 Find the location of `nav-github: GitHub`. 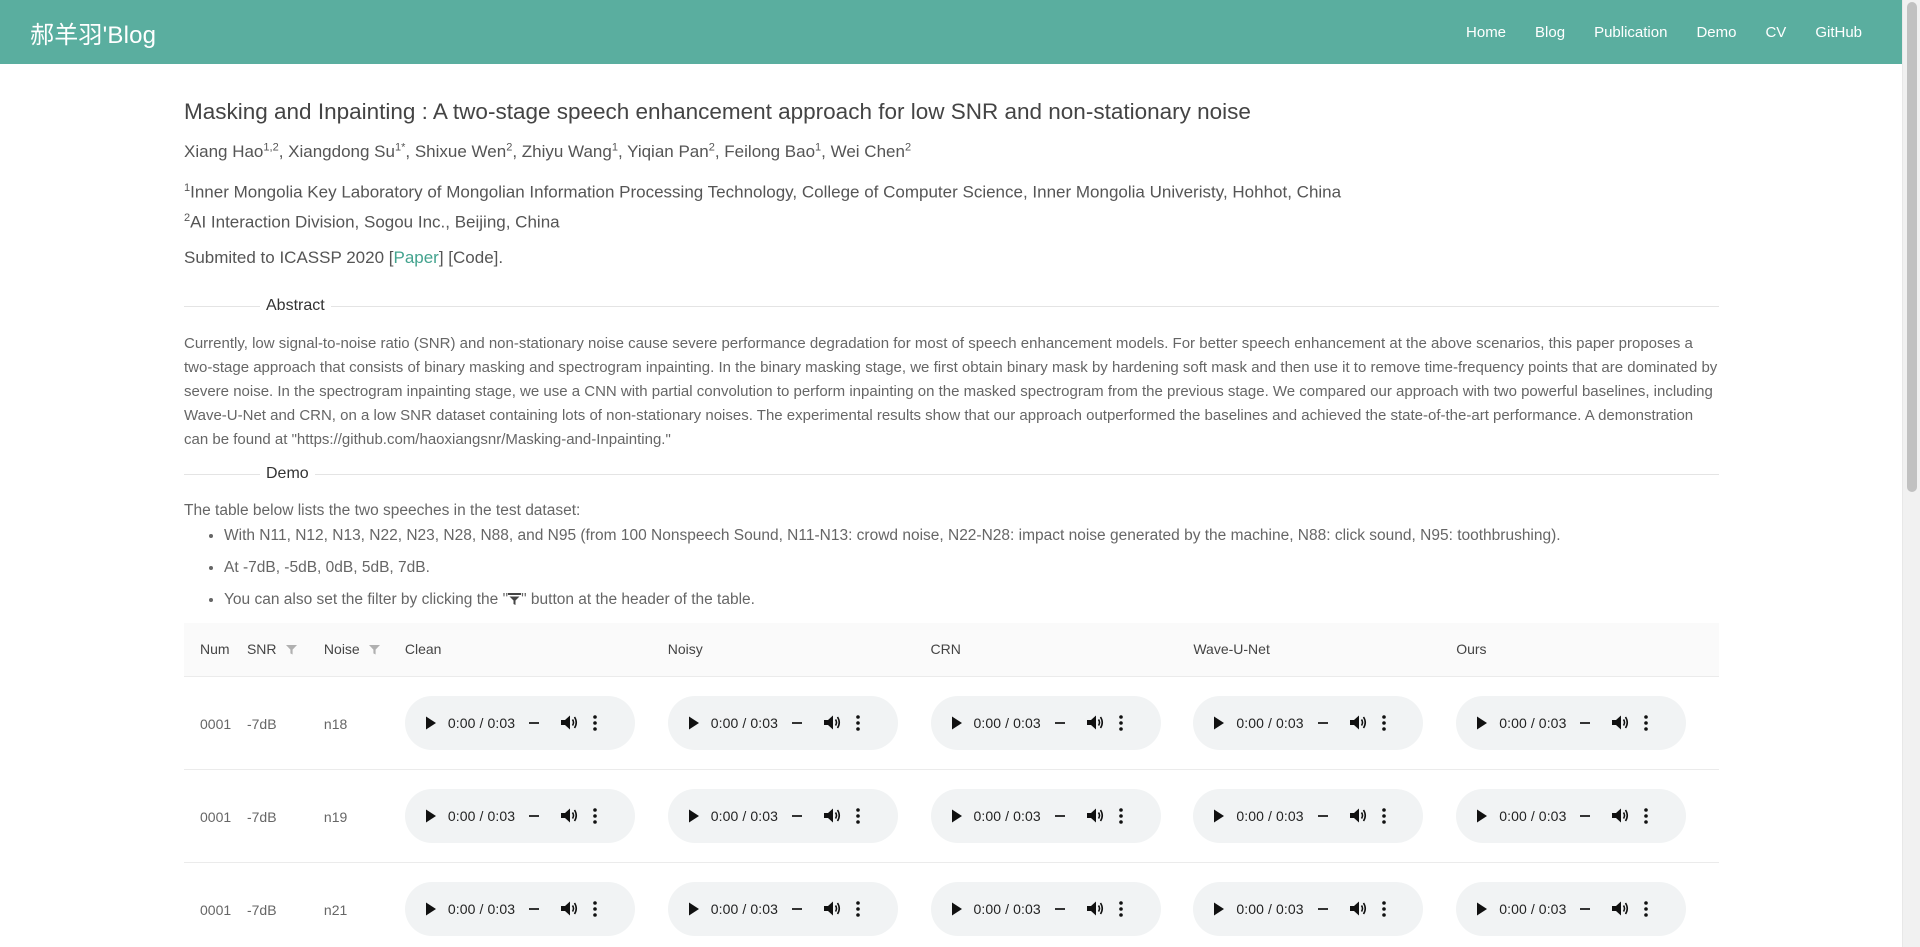

nav-github: GitHub is located at coordinates (1838, 32).